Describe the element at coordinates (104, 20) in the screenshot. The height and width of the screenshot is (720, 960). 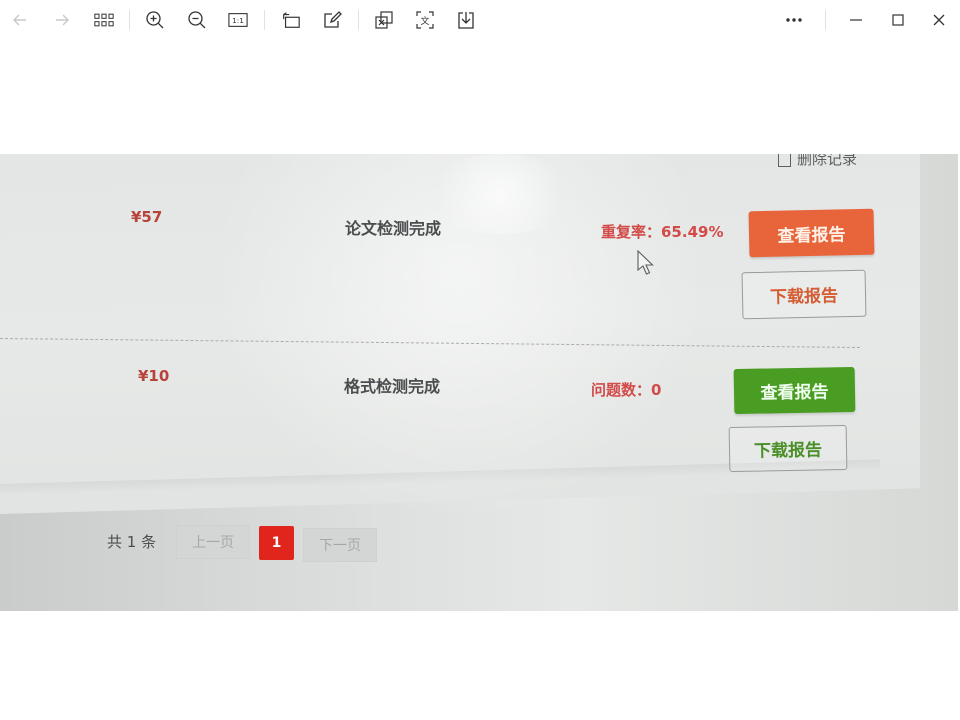
I see `grid-icon` at that location.